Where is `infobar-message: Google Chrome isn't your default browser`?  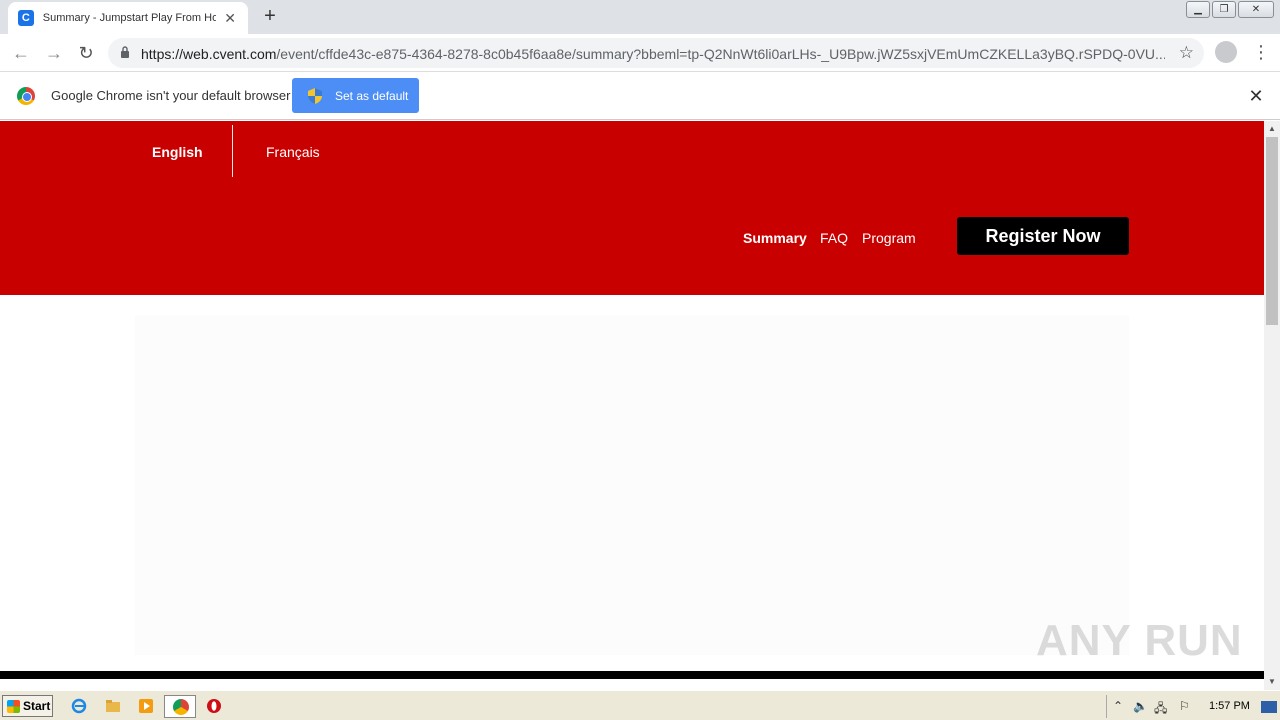
infobar-message: Google Chrome isn't your default browser is located at coordinates (171, 95).